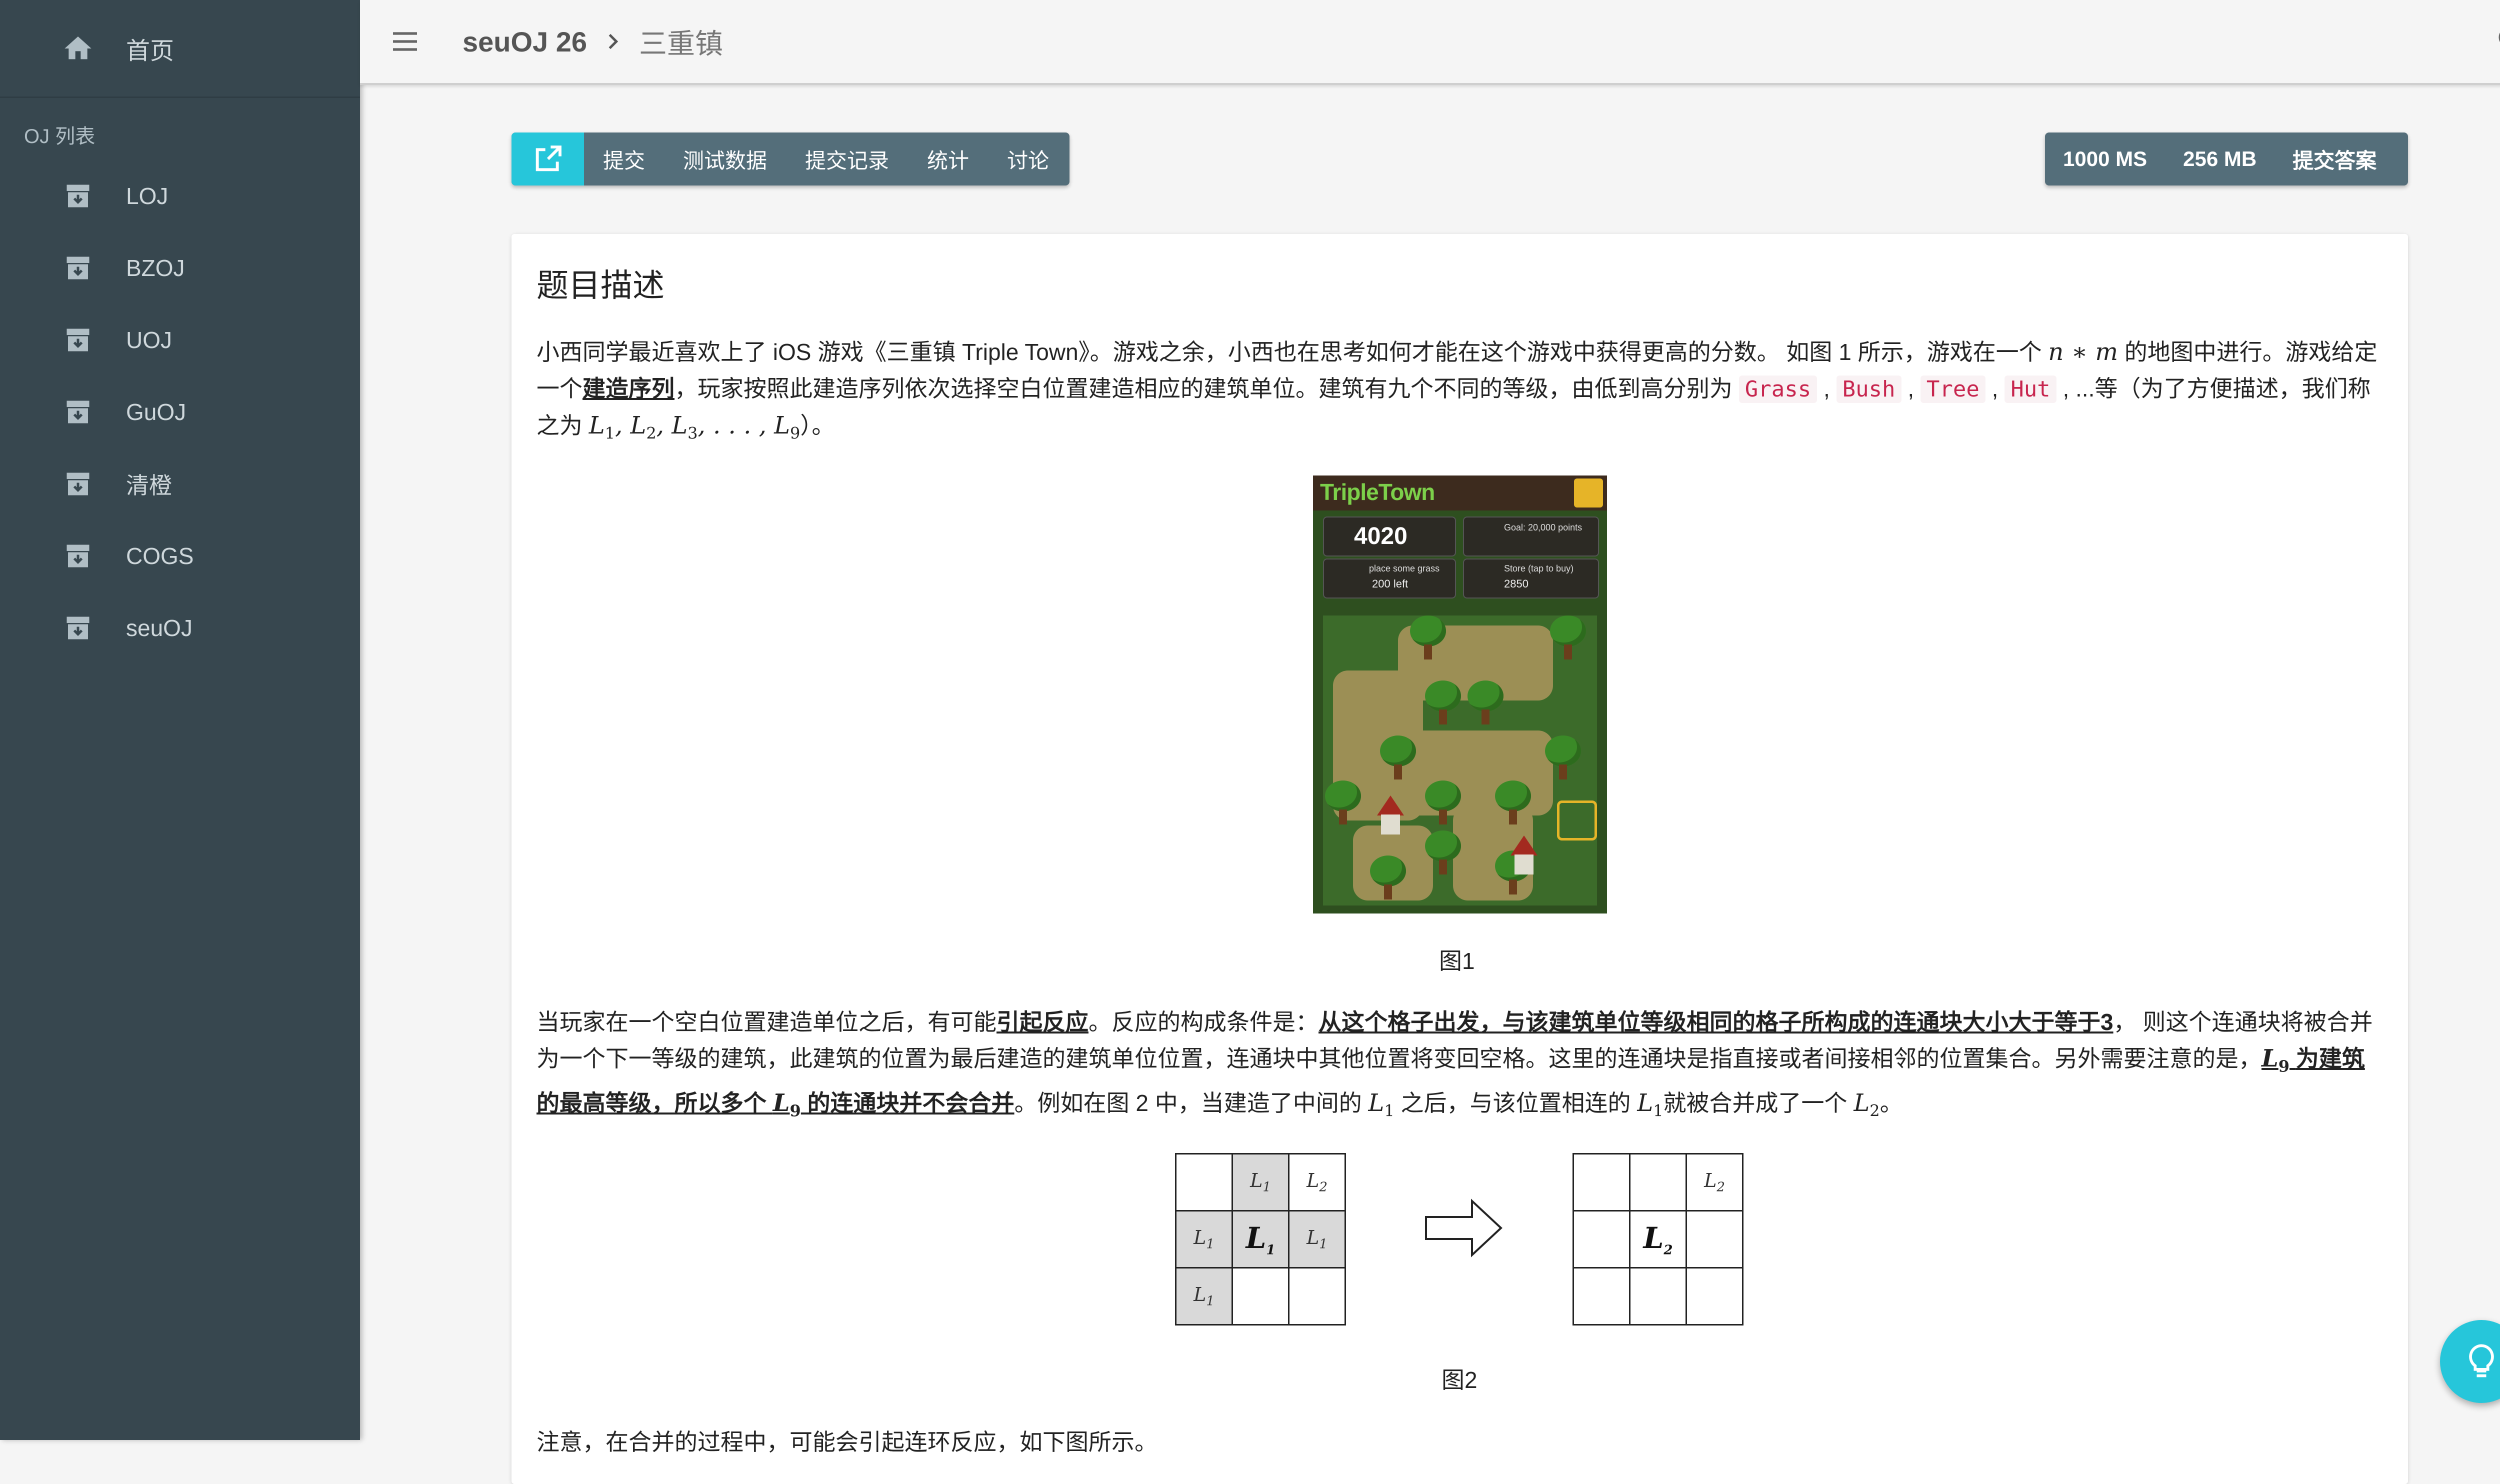 The image size is (2500, 1484). What do you see at coordinates (1191, 1103) in the screenshot?
I see `text: 。例如在图 2 中，当建造了中间的` at bounding box center [1191, 1103].